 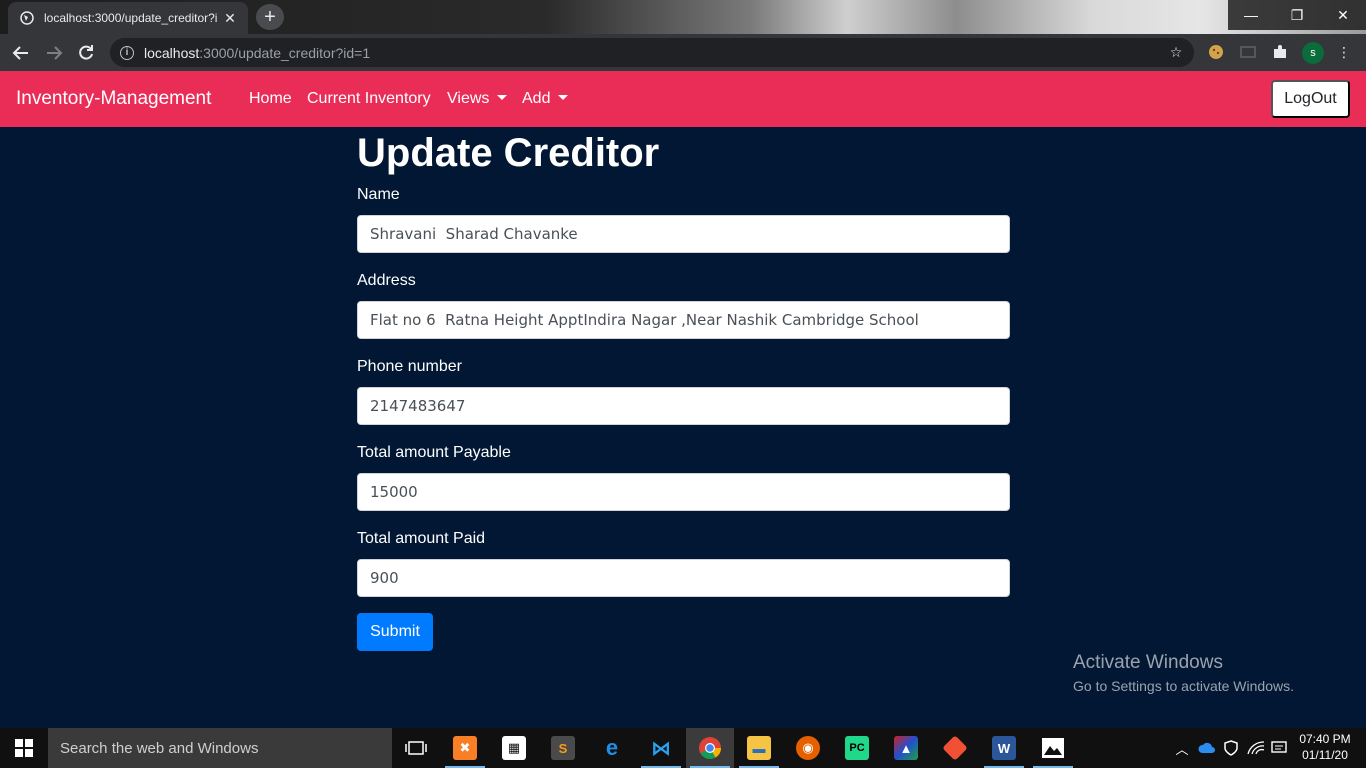 What do you see at coordinates (172, 52) in the screenshot?
I see `url-host: localhost` at bounding box center [172, 52].